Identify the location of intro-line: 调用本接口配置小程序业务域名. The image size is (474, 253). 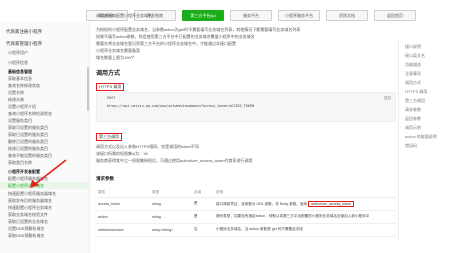
(124, 15).